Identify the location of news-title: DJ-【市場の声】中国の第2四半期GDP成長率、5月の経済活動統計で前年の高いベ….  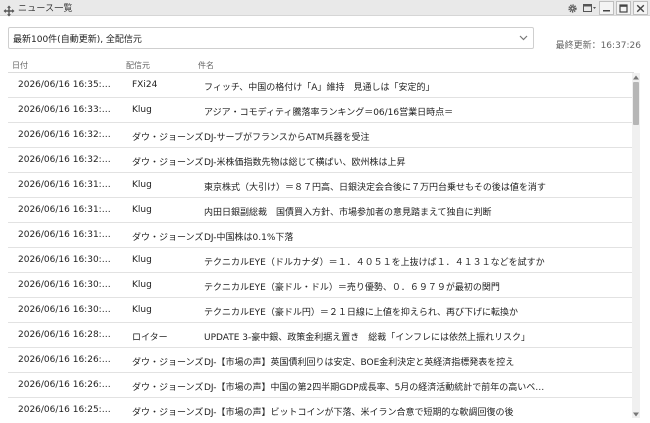
(374, 388).